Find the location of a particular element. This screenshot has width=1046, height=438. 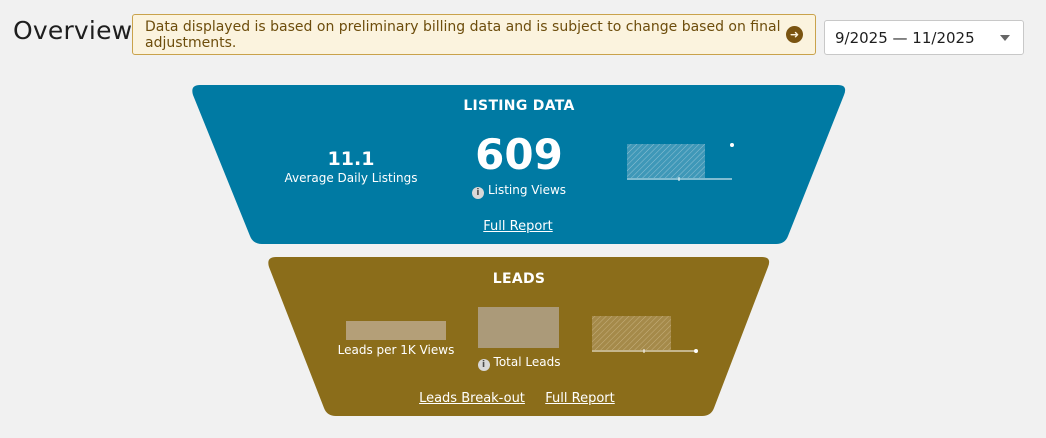

leads-section-title: LEADS is located at coordinates (519, 279).